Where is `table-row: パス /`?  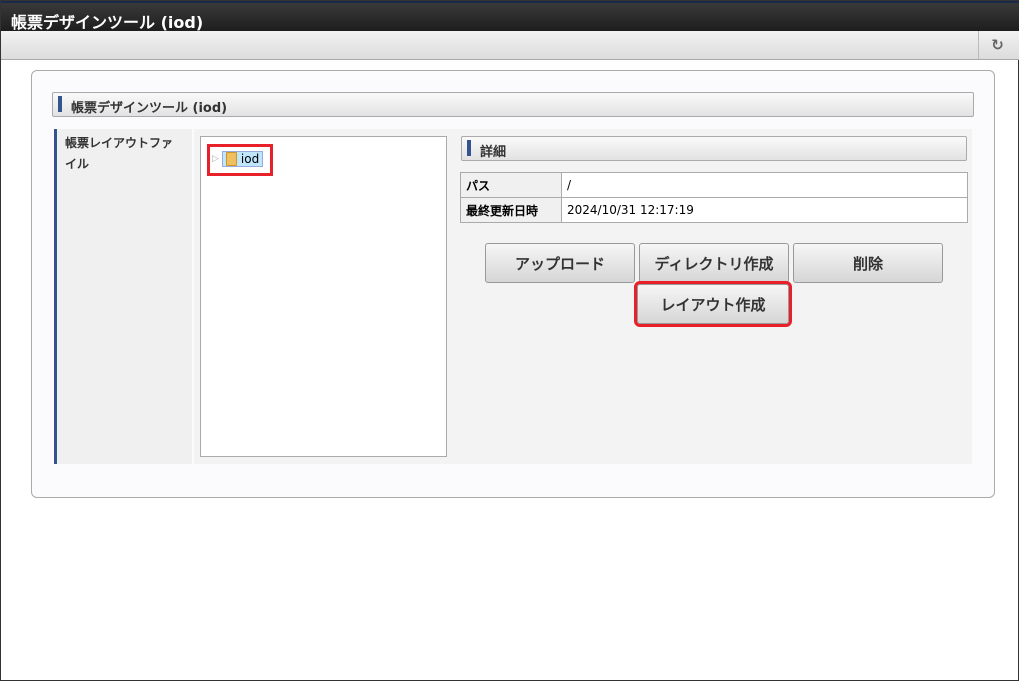
table-row: パス / is located at coordinates (714, 185).